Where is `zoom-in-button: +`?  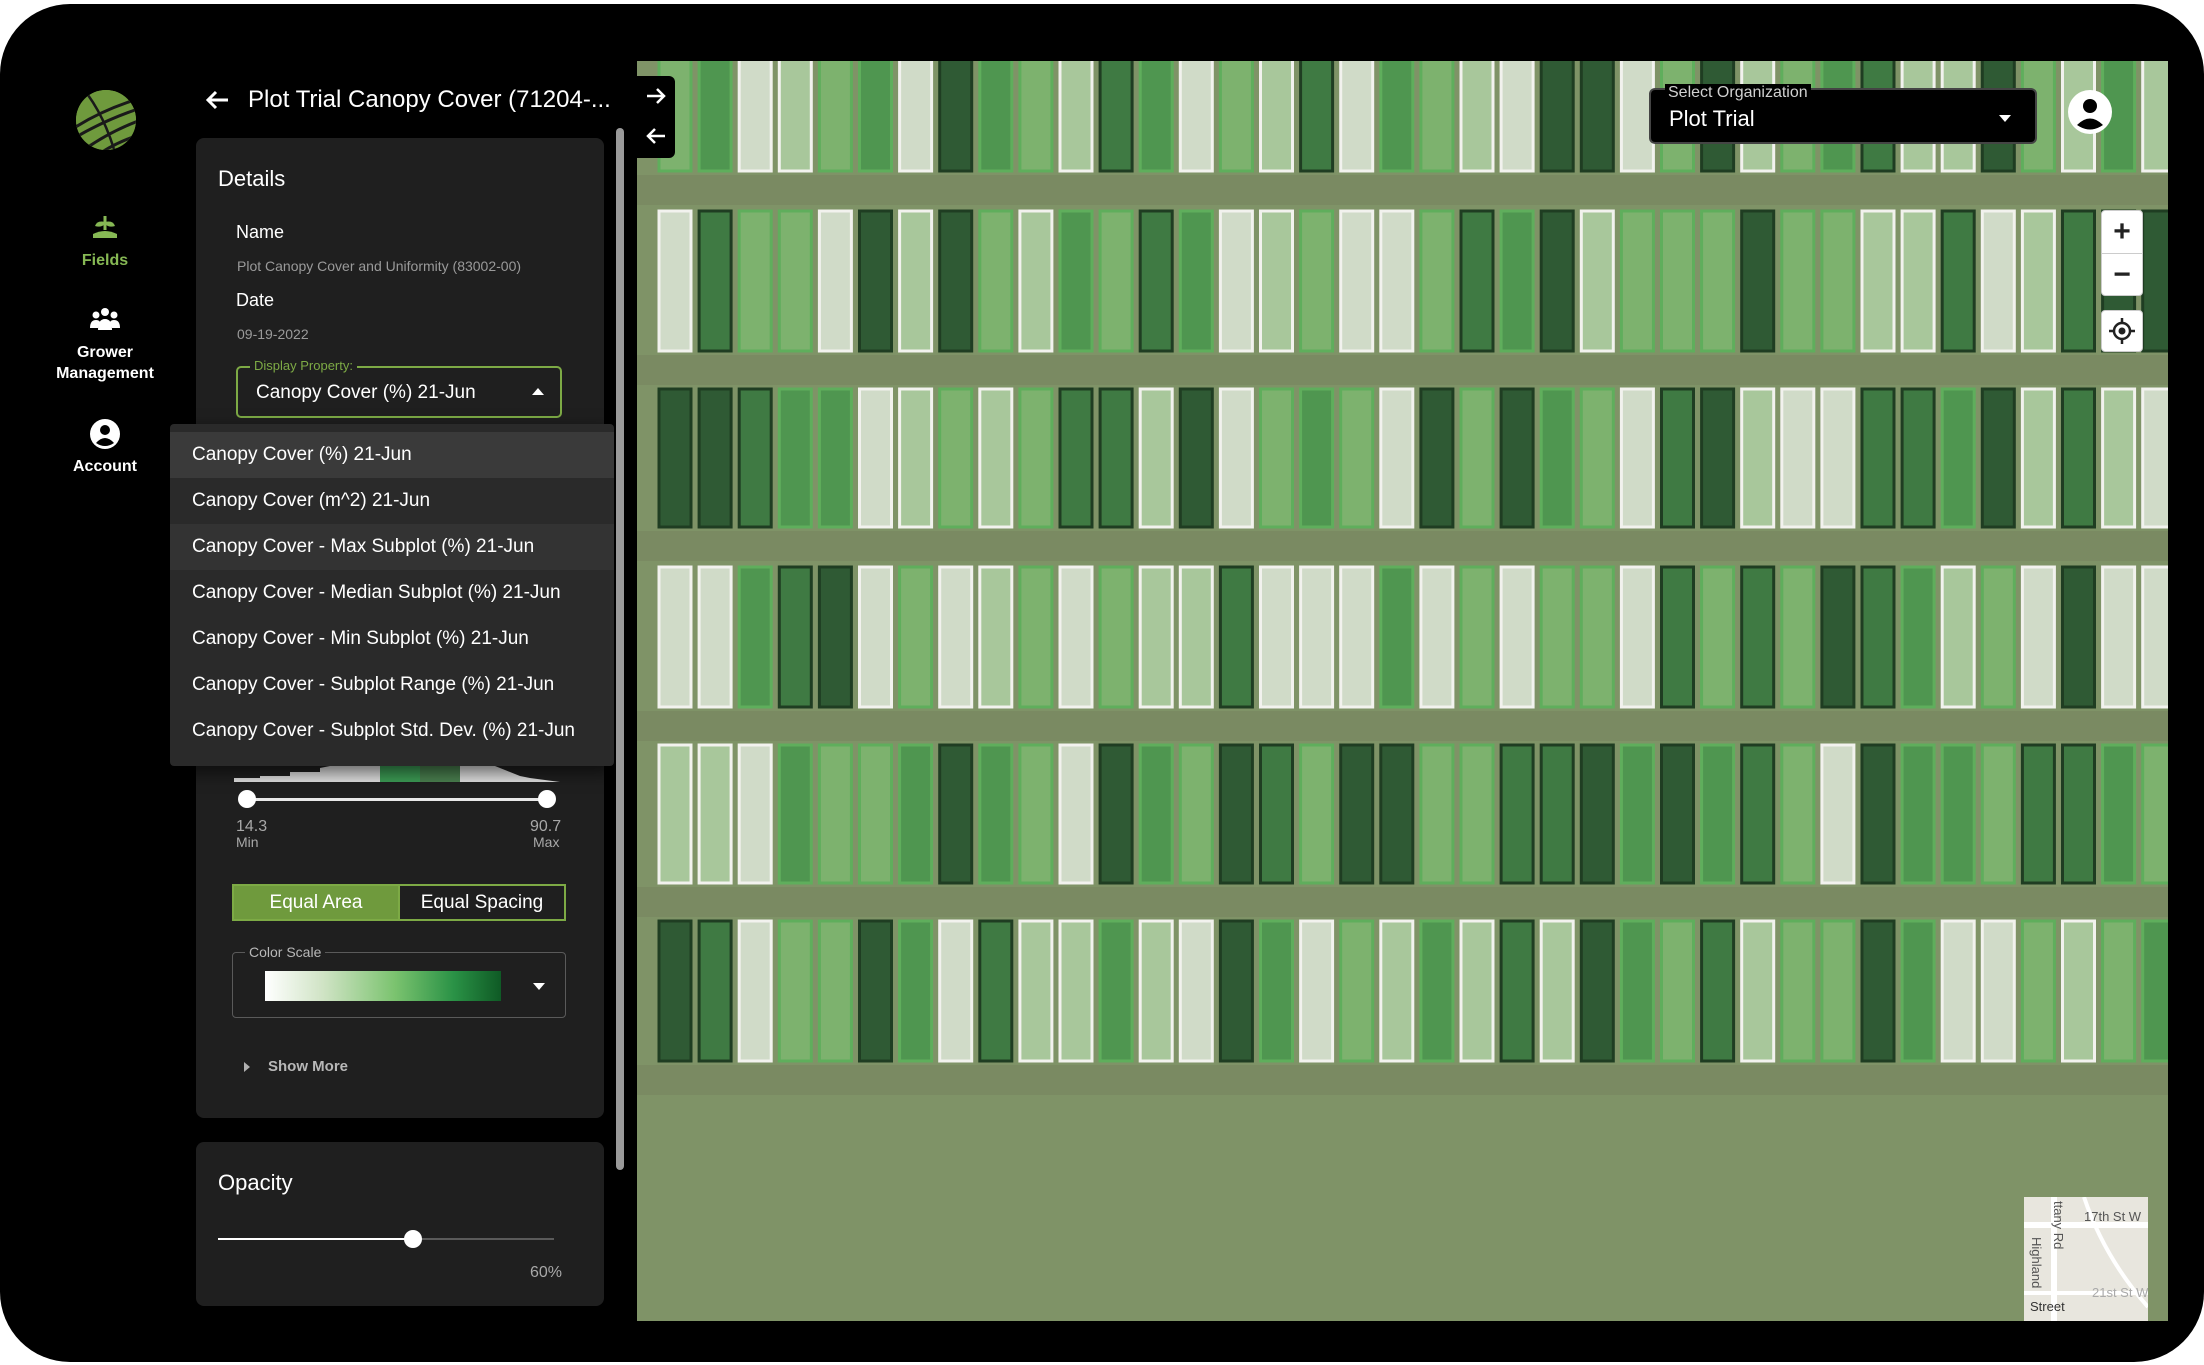
zoom-in-button: + is located at coordinates (2122, 232).